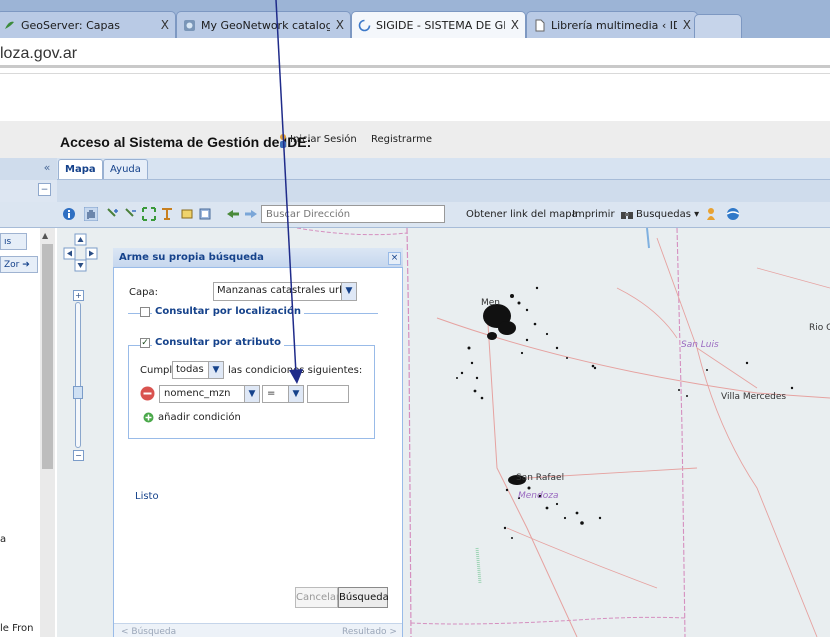 The height and width of the screenshot is (637, 830). I want to click on tab-label: SIGIDE - SISTEMA DE GESTI(, so click(440, 25).